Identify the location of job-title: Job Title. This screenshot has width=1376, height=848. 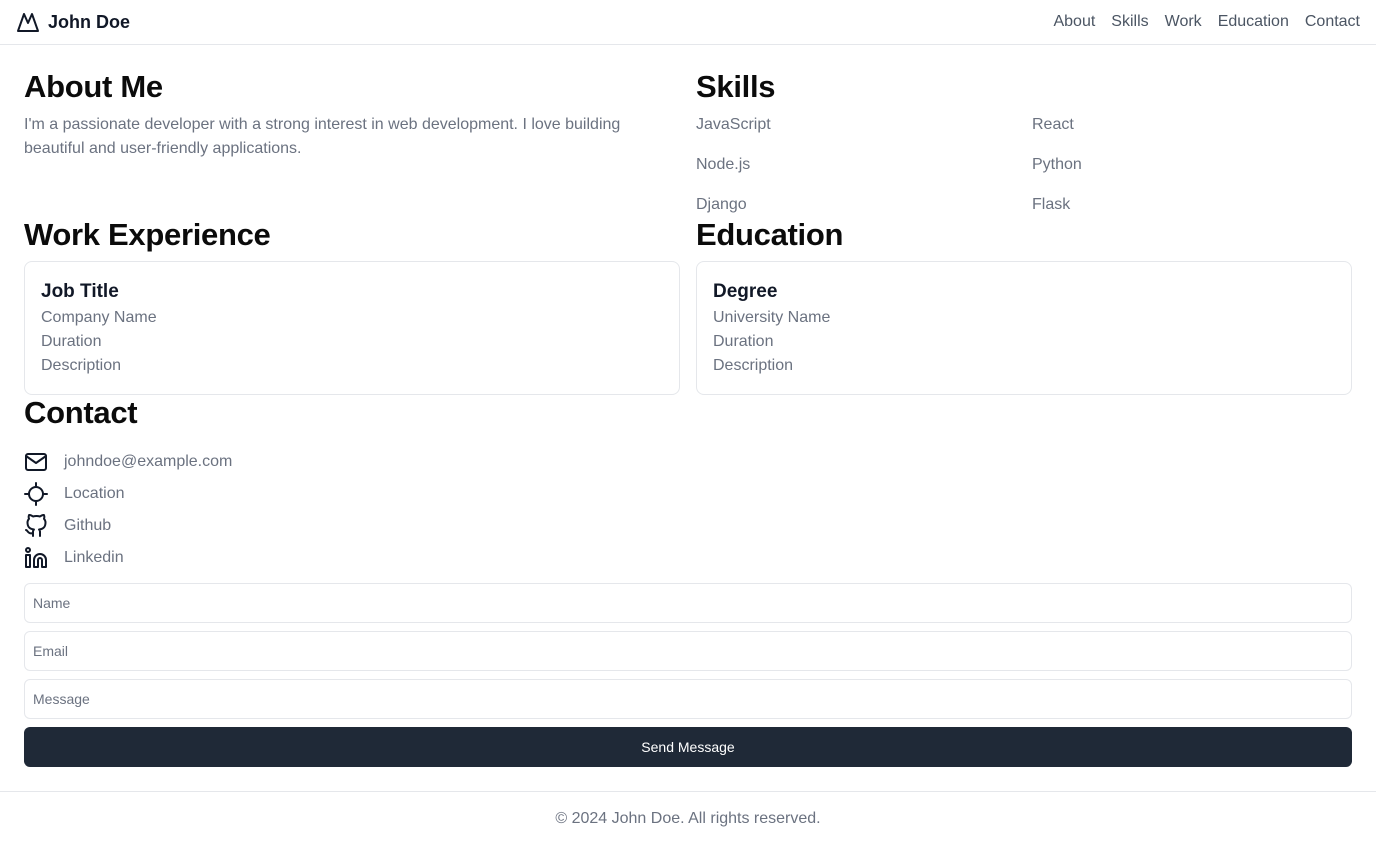
(80, 291).